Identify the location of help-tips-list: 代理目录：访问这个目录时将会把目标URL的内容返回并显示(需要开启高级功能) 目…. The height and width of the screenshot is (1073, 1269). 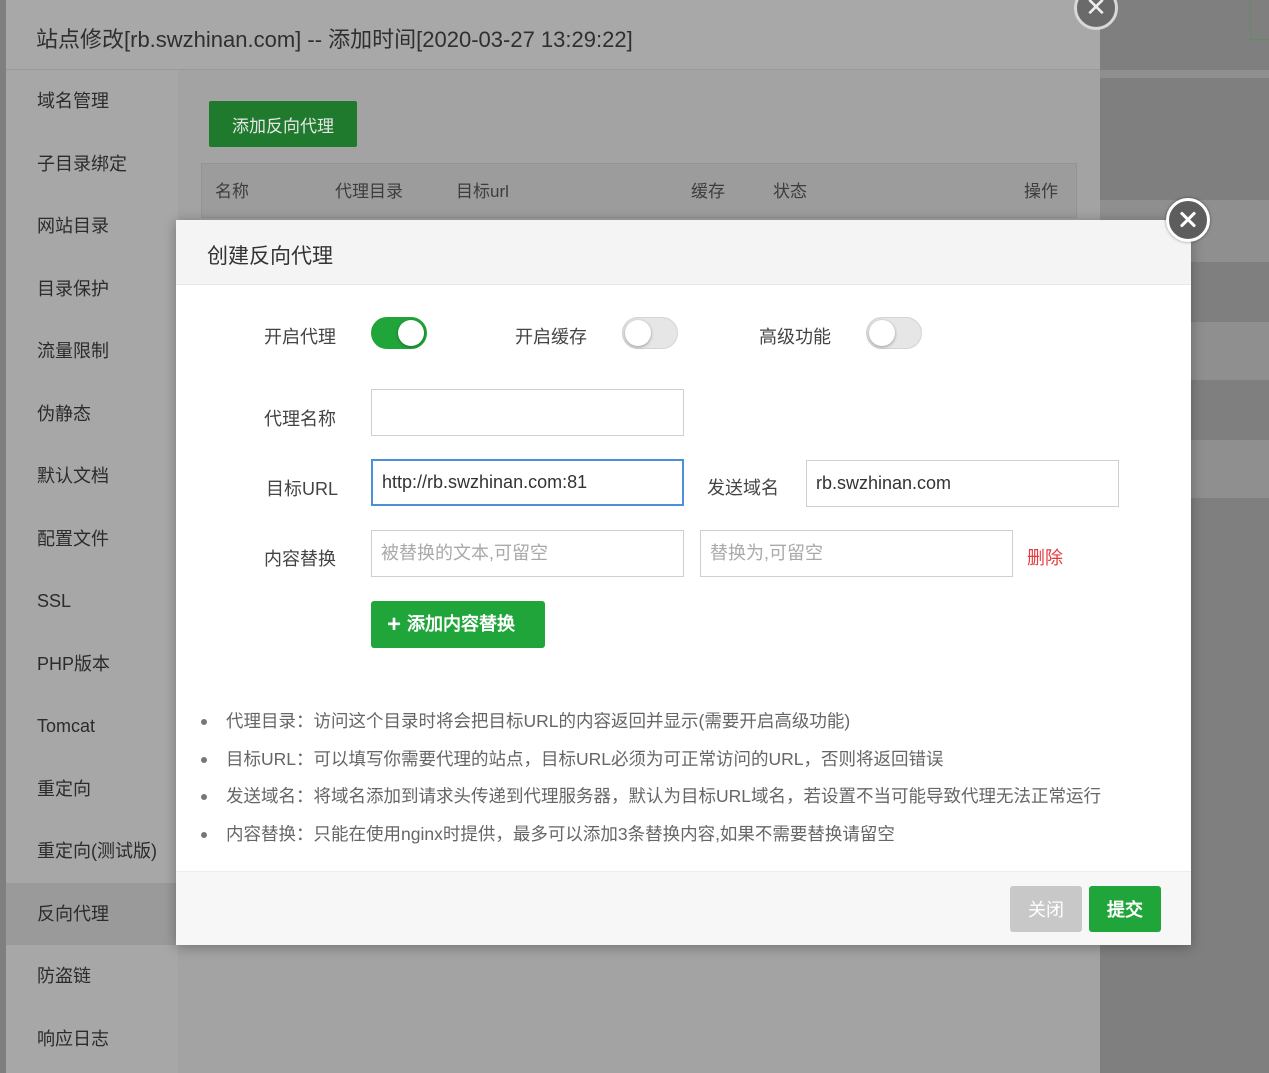
(690, 781).